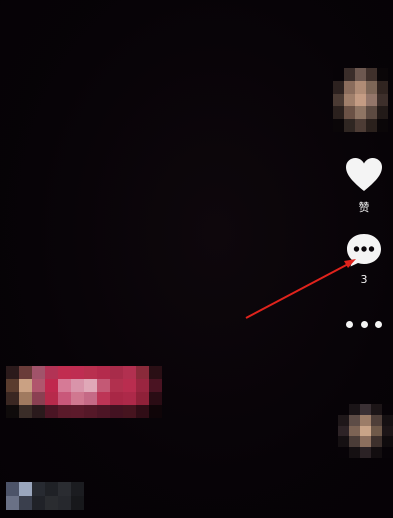  I want to click on pixelated-tag, so click(84, 392).